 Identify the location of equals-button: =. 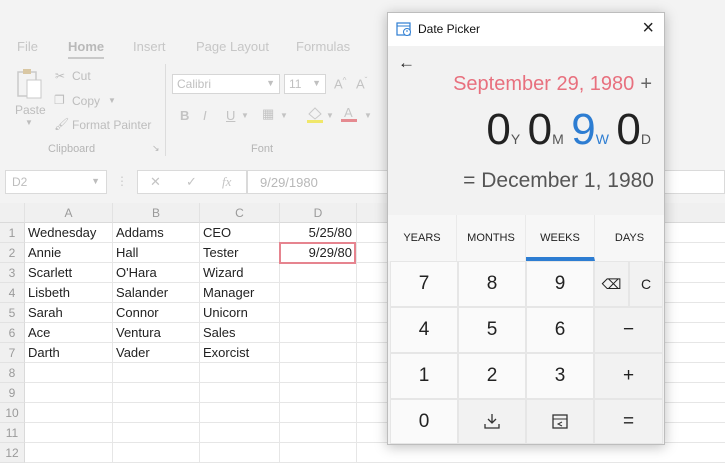
(628, 421).